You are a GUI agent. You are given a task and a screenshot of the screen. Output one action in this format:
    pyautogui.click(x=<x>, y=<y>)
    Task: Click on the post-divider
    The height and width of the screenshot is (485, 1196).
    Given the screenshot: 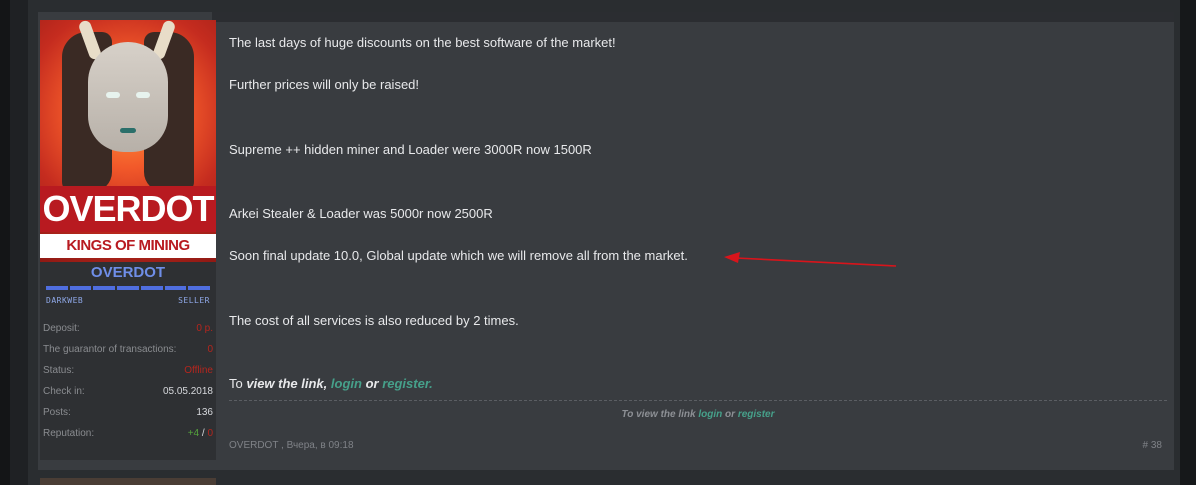 What is the action you would take?
    pyautogui.click(x=698, y=400)
    